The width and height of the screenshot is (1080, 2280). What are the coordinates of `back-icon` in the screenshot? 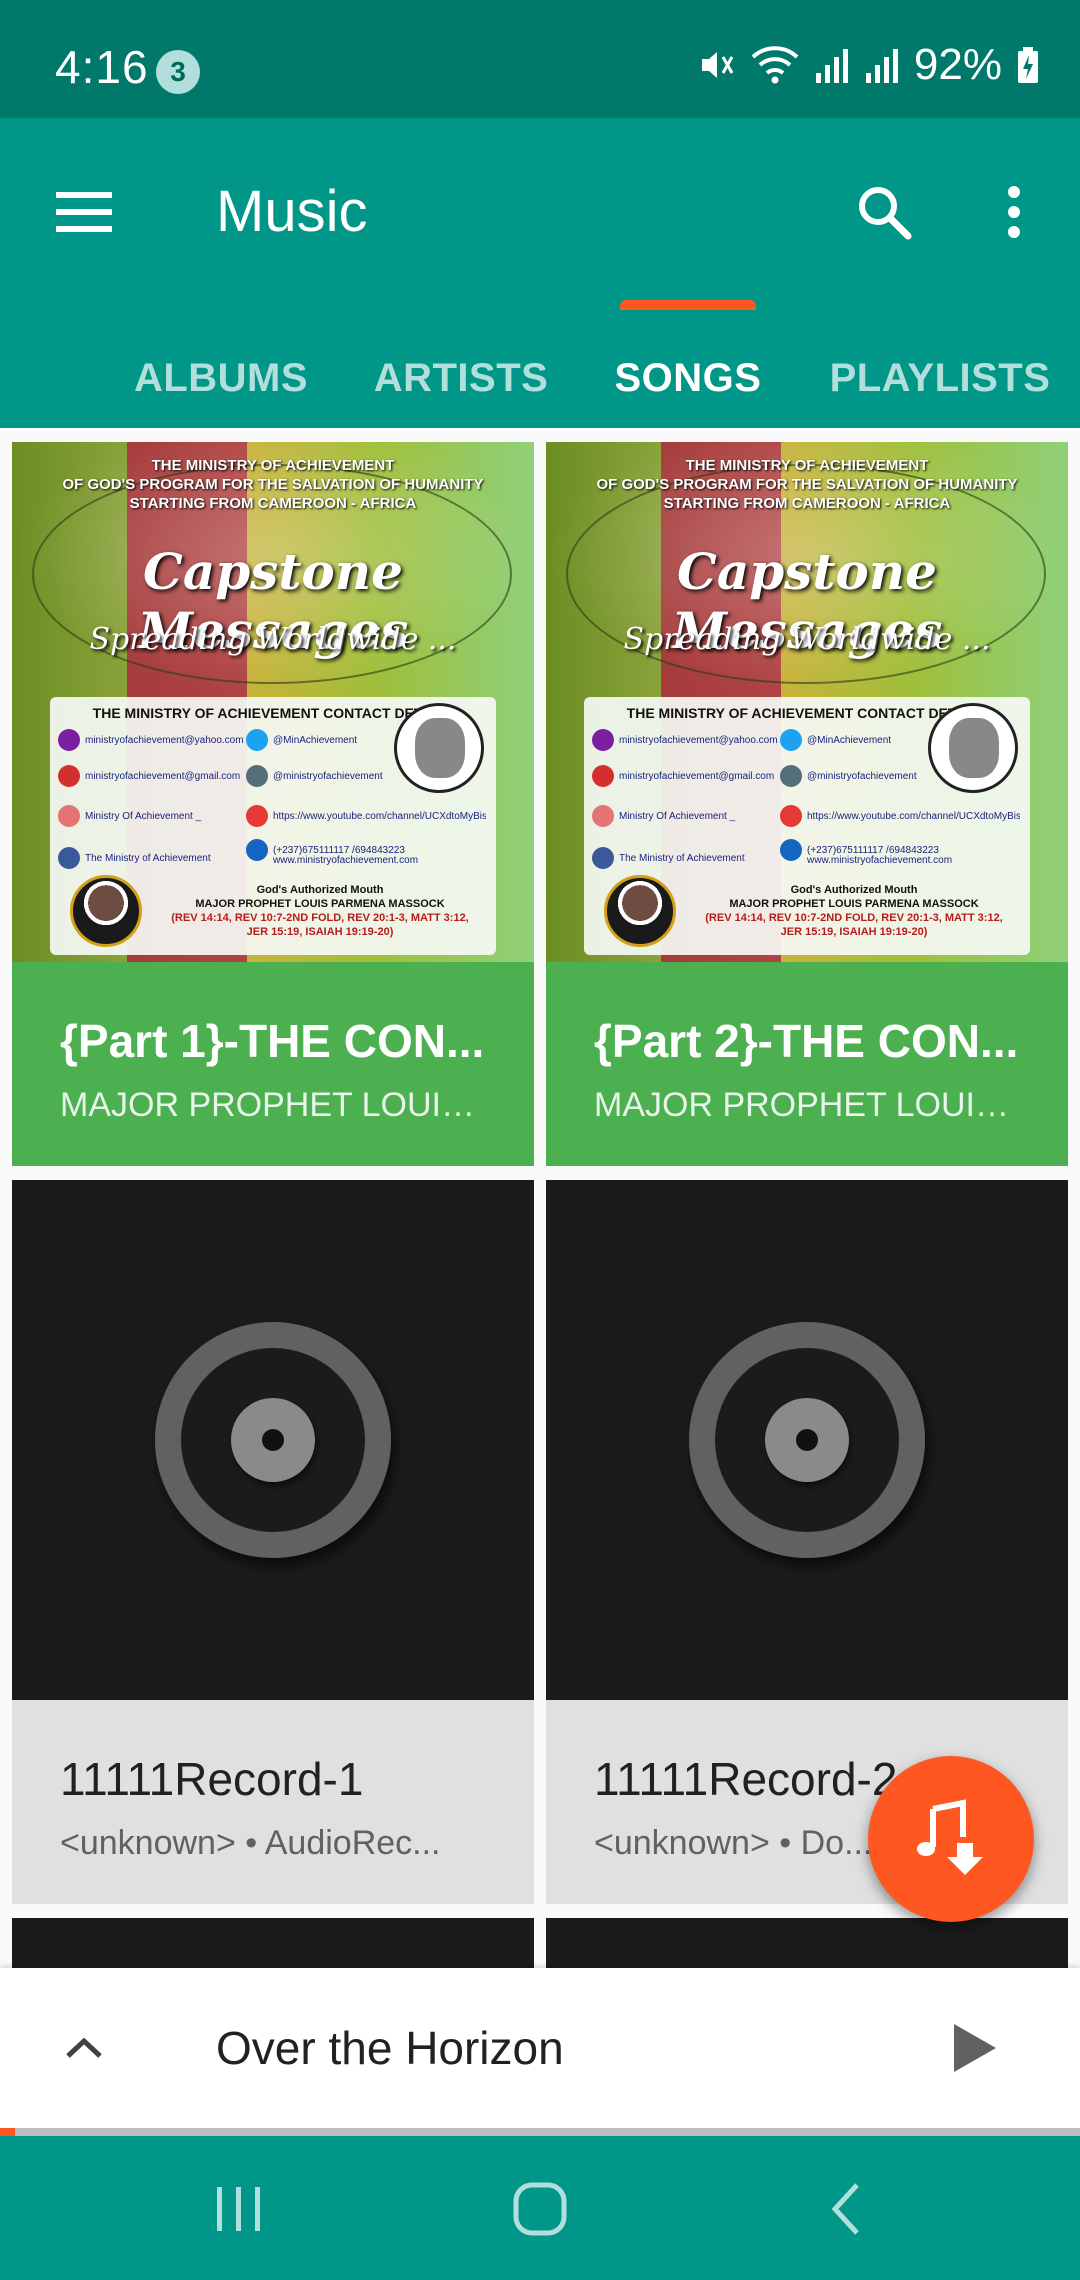 It's located at (845, 2209).